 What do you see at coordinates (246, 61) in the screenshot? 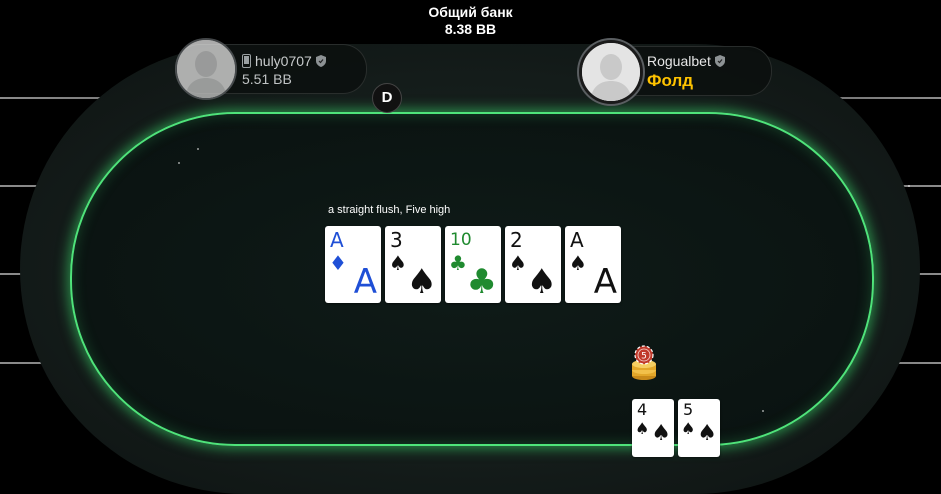
I see `mobile-phone-icon` at bounding box center [246, 61].